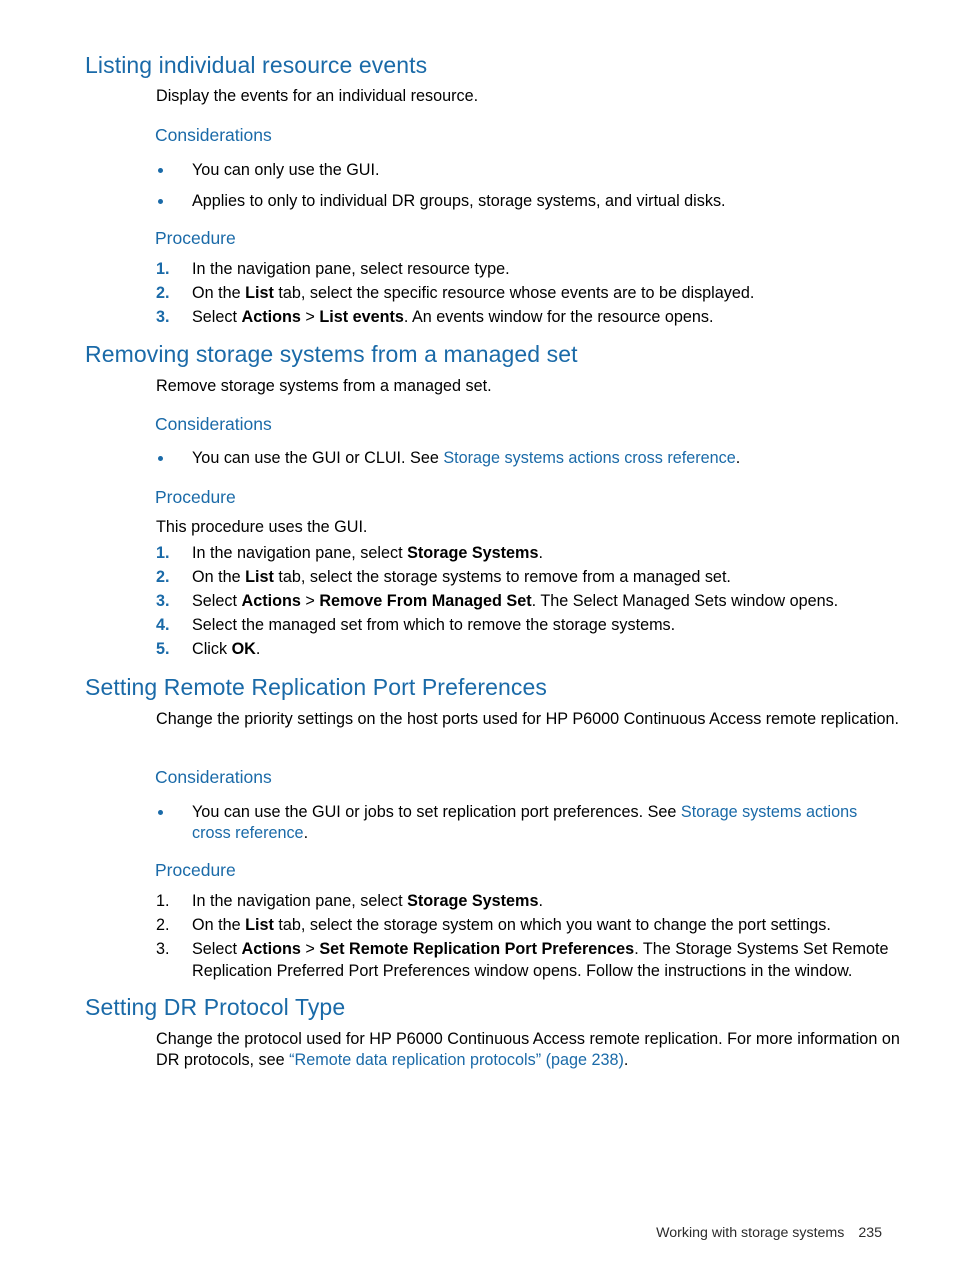  What do you see at coordinates (195, 497) in the screenshot?
I see `procedure-heading-2: Procedure` at bounding box center [195, 497].